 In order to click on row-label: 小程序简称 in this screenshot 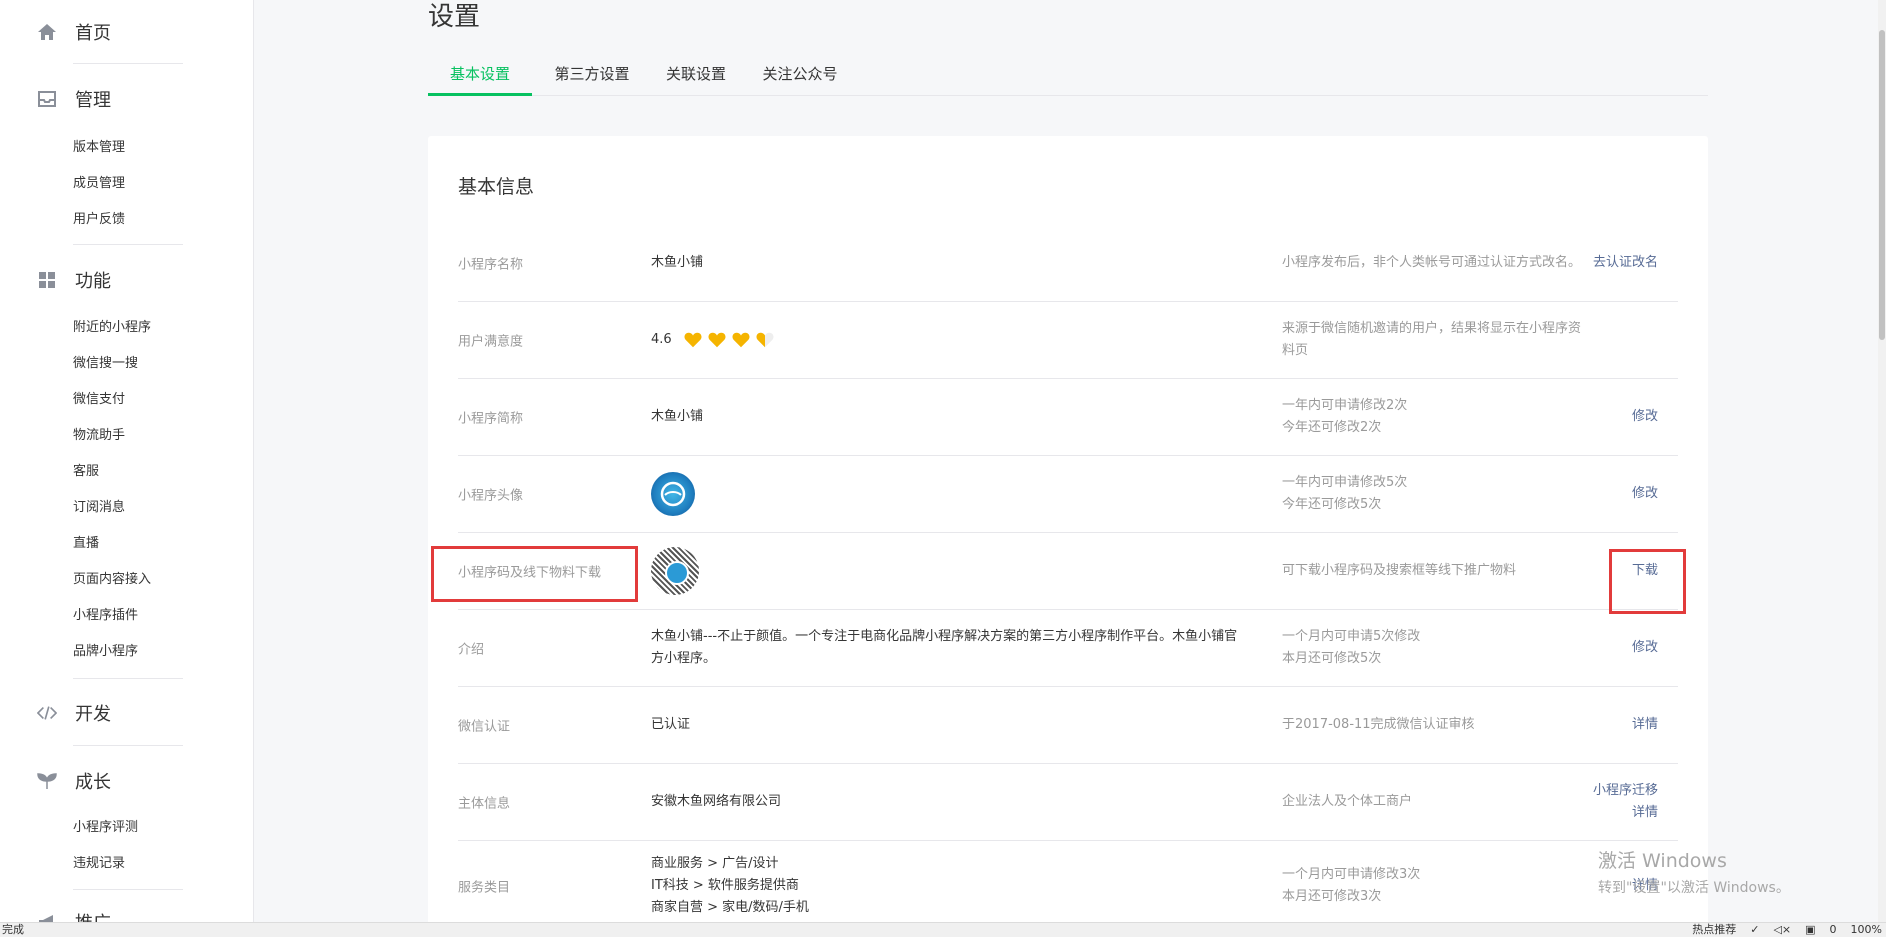, I will do `click(491, 419)`.